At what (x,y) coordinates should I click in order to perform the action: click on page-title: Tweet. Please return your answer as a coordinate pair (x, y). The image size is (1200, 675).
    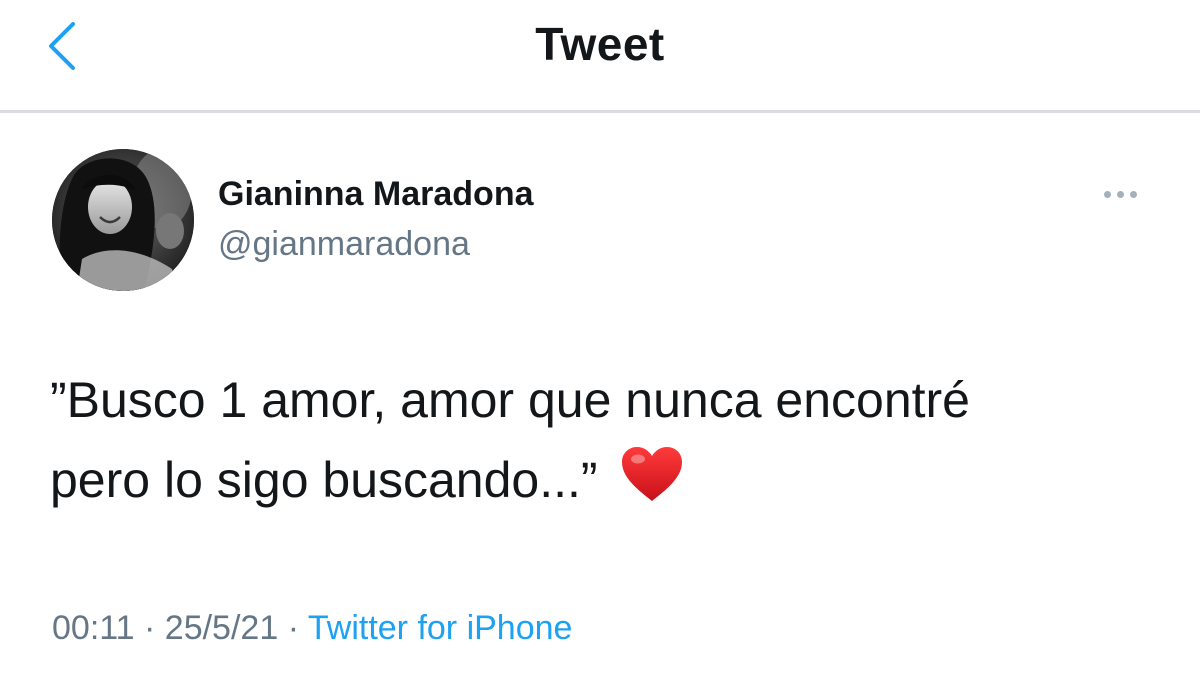
    Looking at the image, I should click on (600, 44).